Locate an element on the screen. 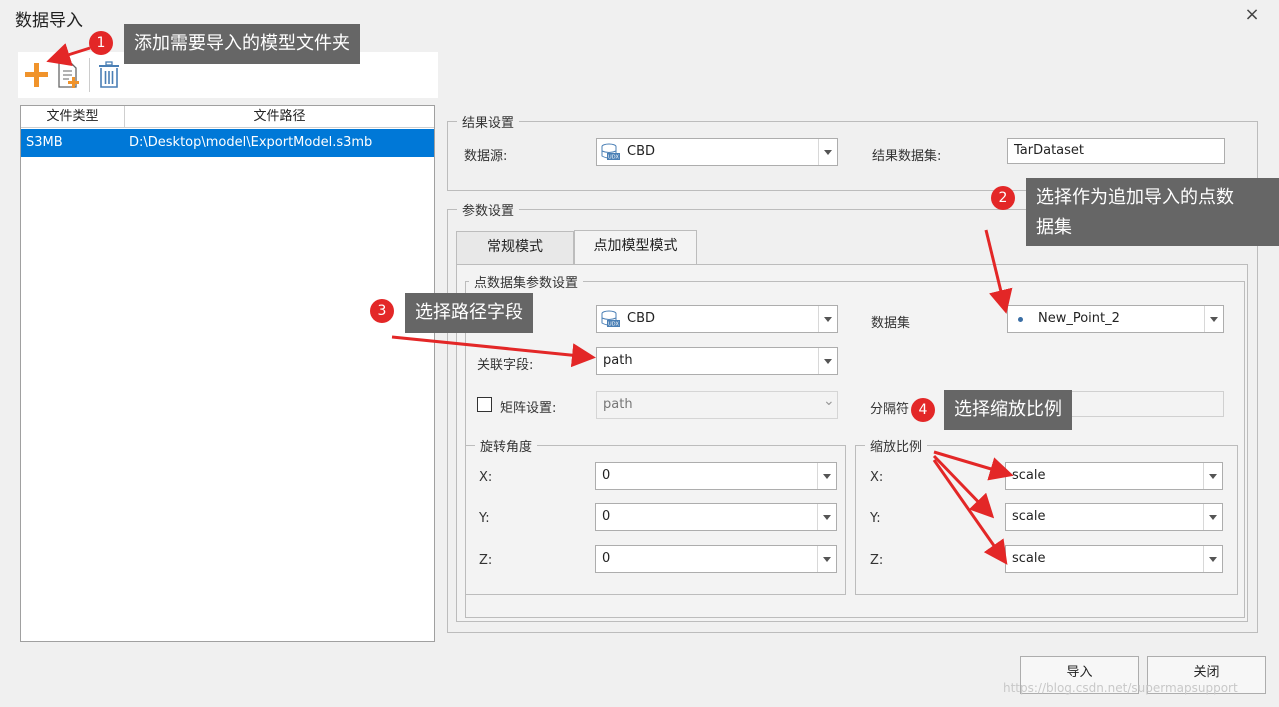  scale-z-value: scale is located at coordinates (1029, 558).